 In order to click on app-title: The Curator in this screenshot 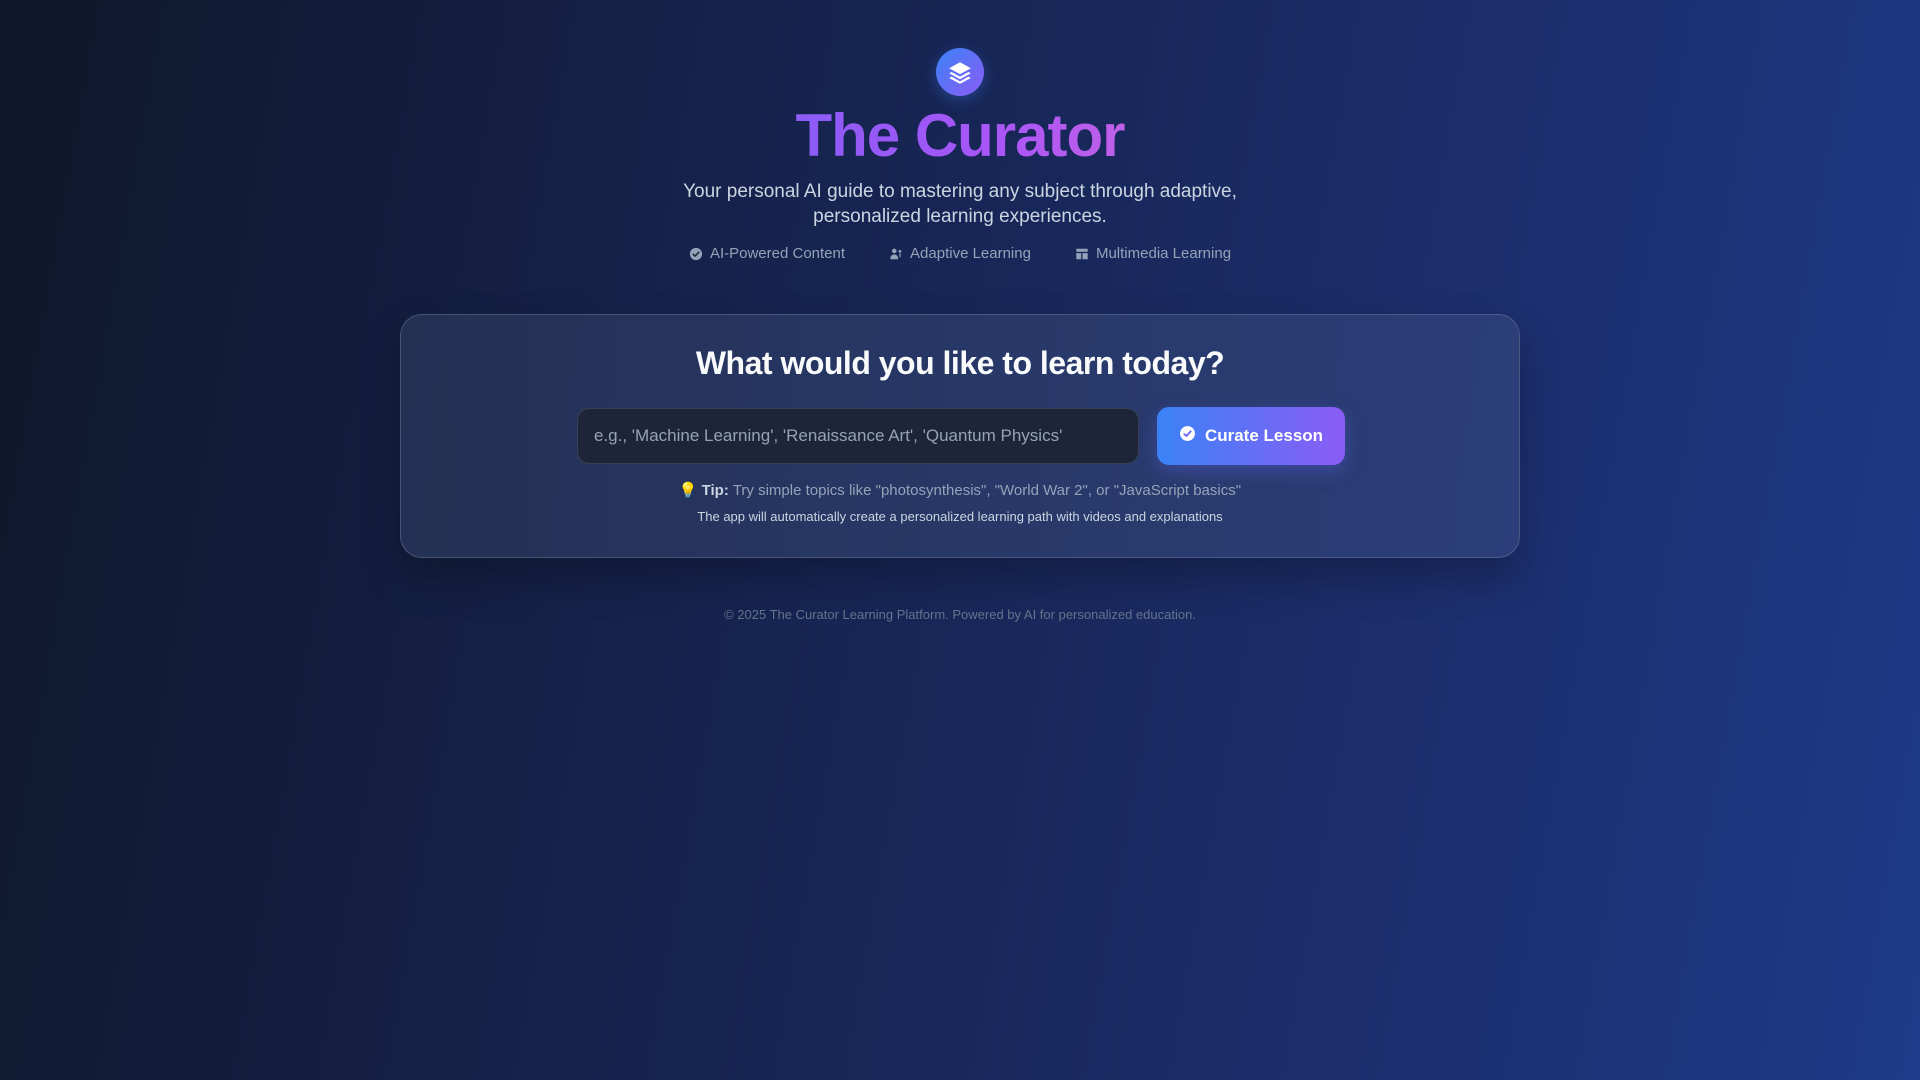, I will do `click(960, 135)`.